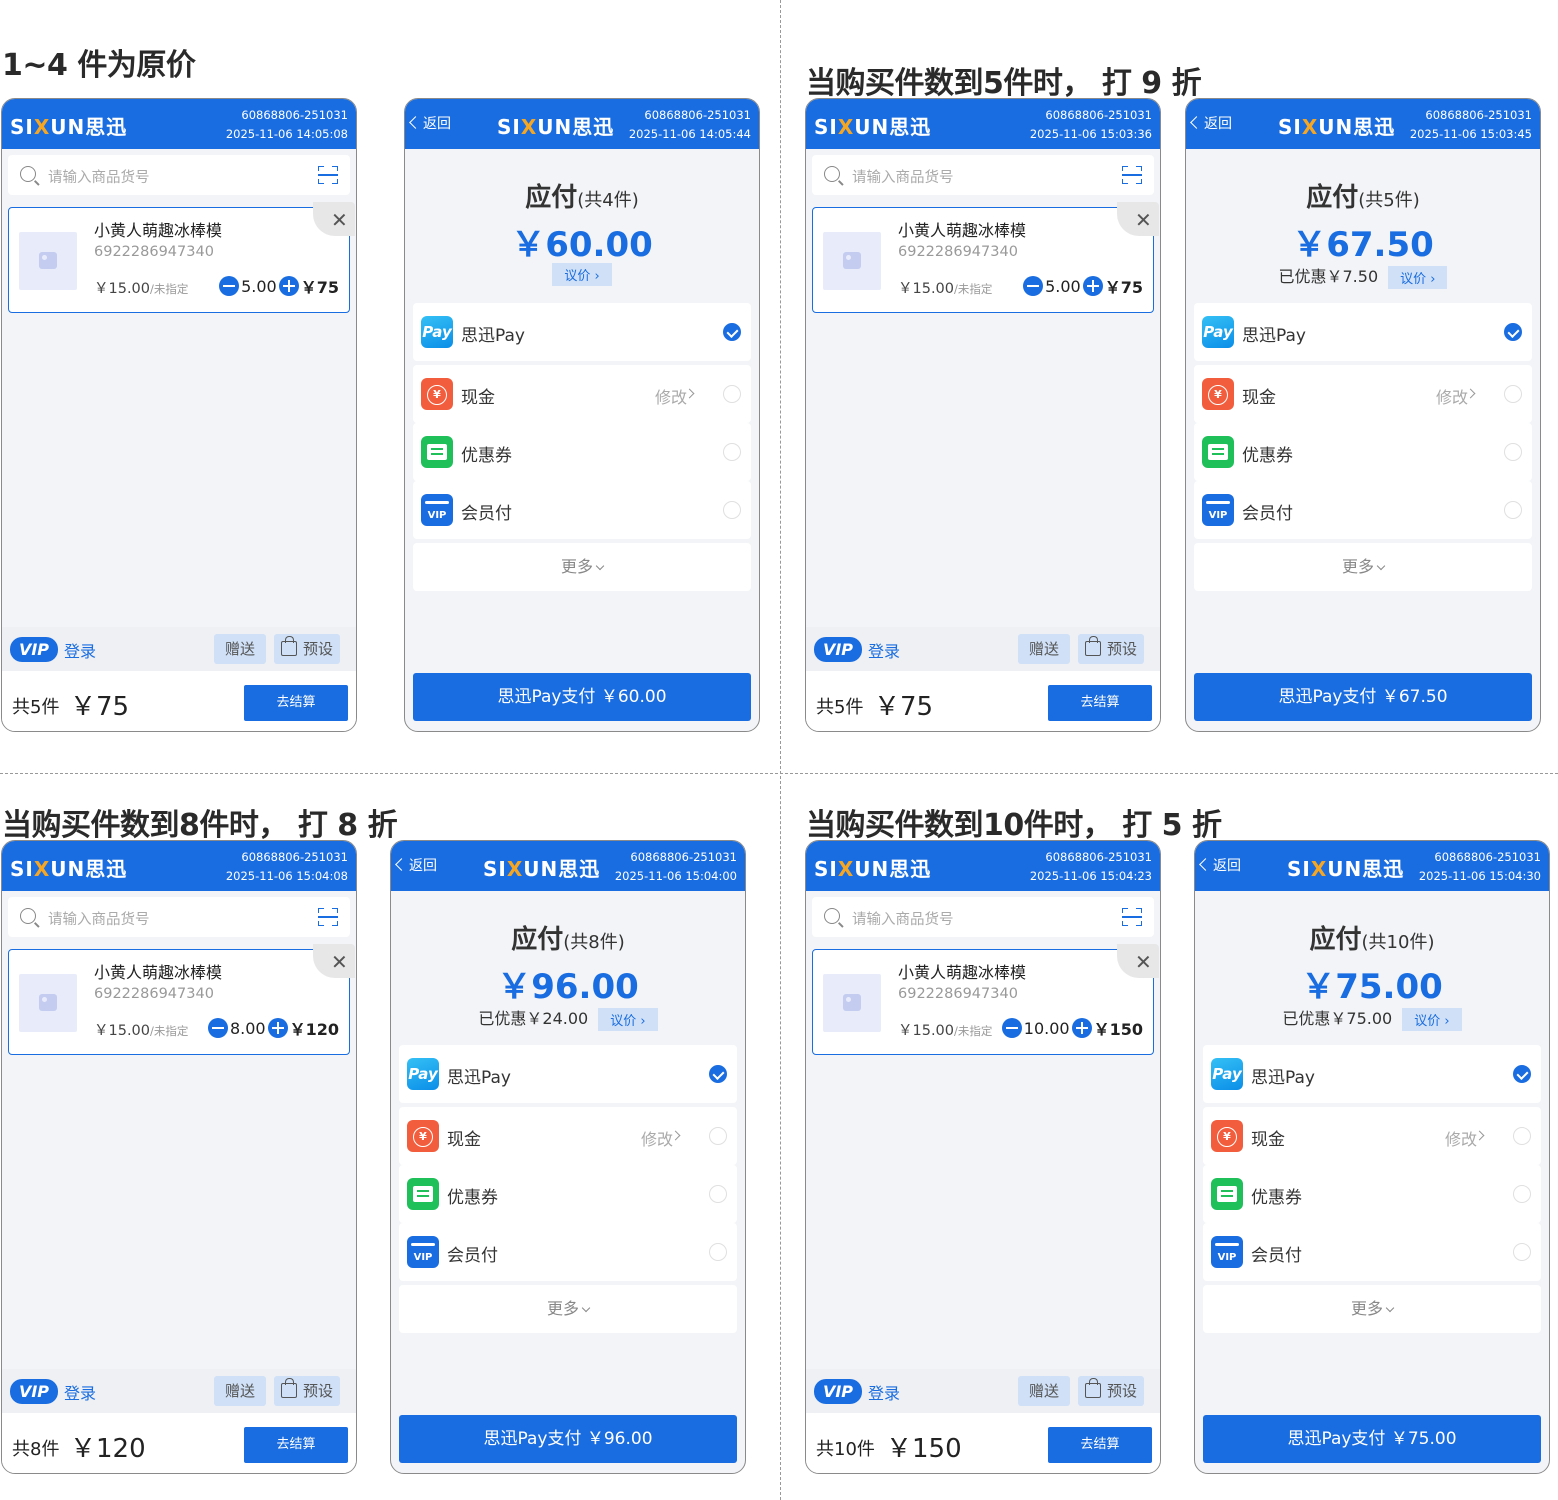 This screenshot has height=1500, width=1558. I want to click on quantity-value: 10.00, so click(1047, 1028).